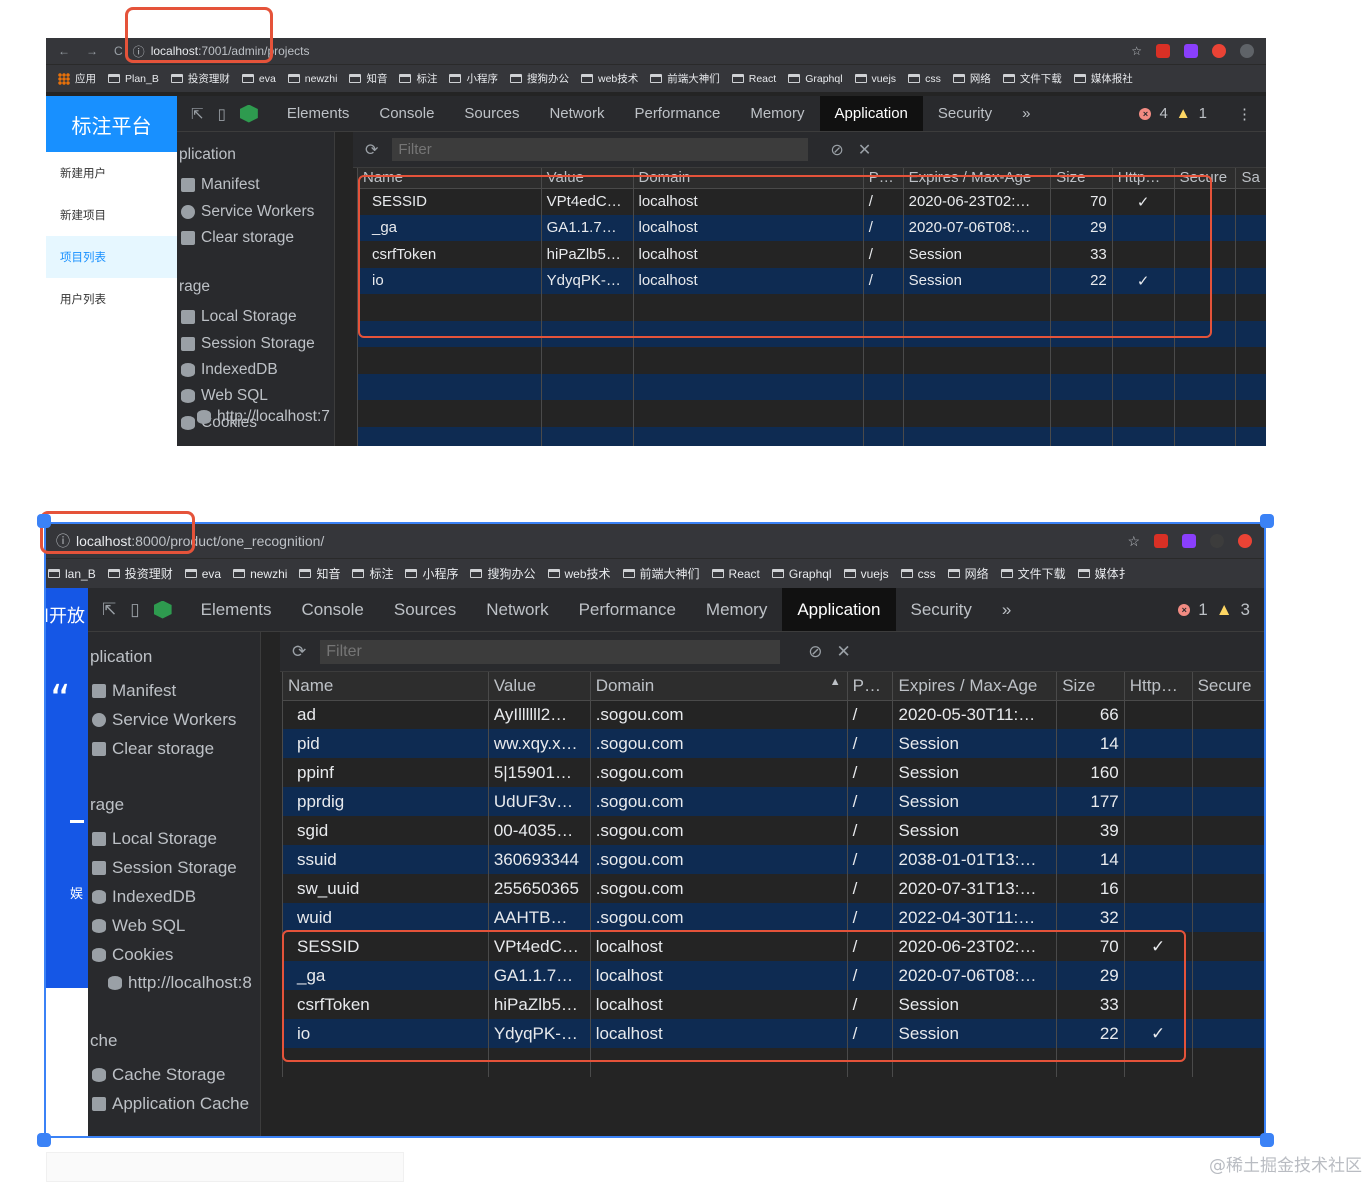  Describe the element at coordinates (586, 178) in the screenshot. I see `column-header-value: Value` at that location.